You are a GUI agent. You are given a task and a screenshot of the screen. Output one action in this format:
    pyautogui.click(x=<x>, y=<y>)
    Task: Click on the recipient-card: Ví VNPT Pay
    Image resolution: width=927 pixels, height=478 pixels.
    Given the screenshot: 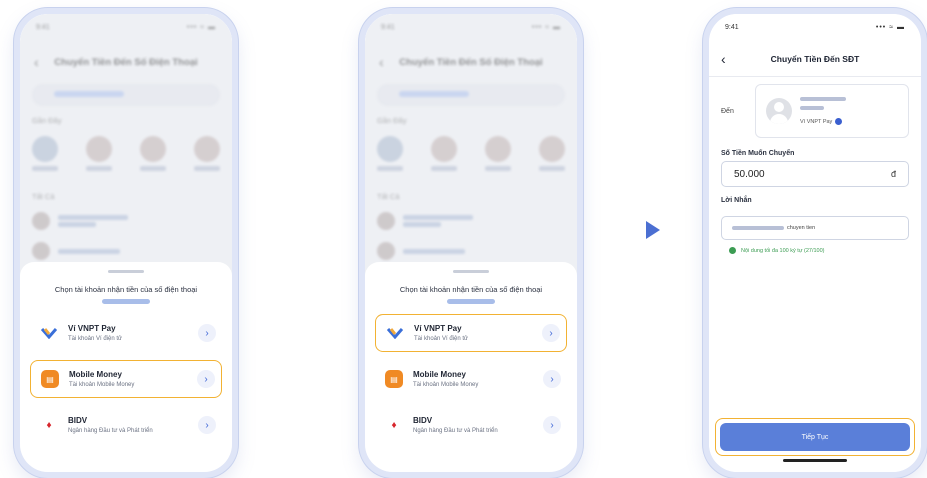 What is the action you would take?
    pyautogui.click(x=832, y=111)
    